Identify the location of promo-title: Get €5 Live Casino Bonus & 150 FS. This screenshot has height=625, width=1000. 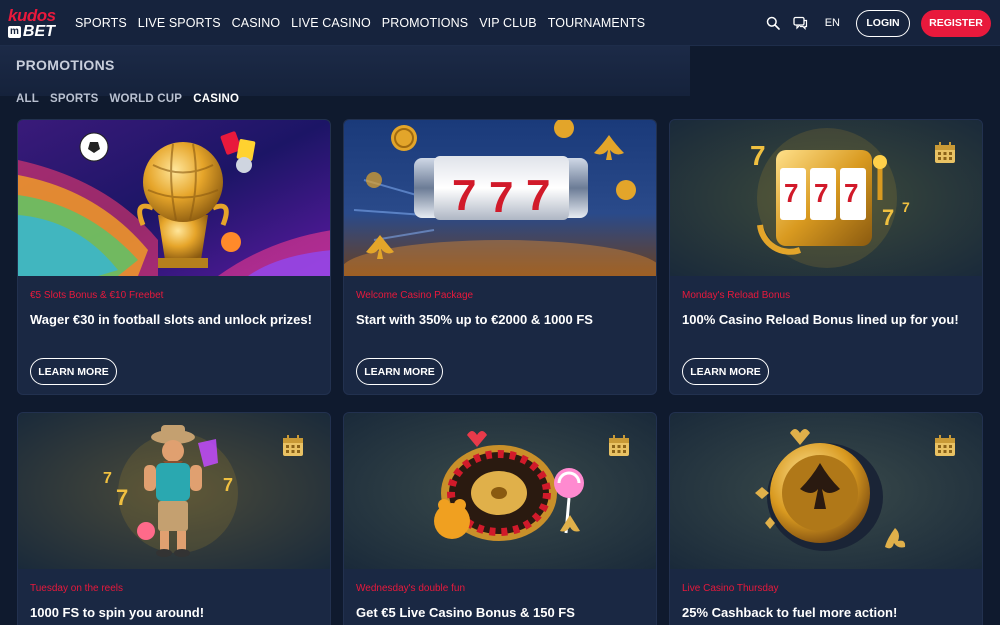
(465, 612).